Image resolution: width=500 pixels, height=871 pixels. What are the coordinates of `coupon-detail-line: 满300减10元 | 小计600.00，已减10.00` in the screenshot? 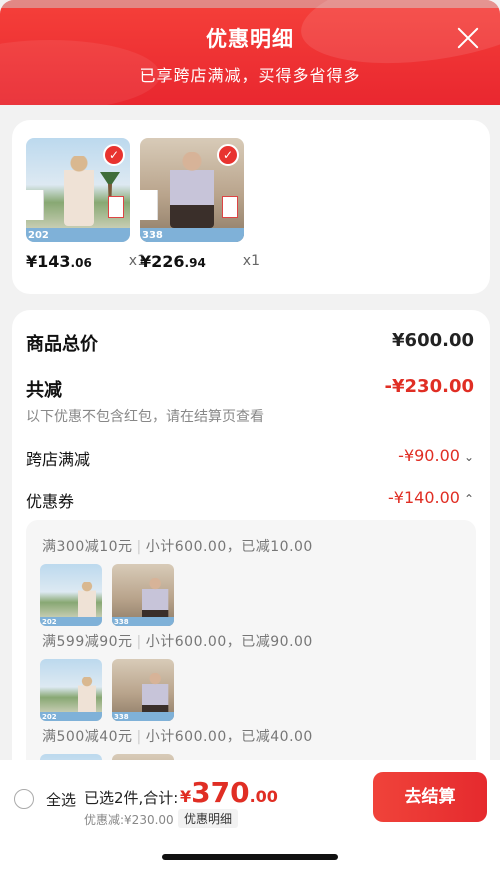 It's located at (177, 547).